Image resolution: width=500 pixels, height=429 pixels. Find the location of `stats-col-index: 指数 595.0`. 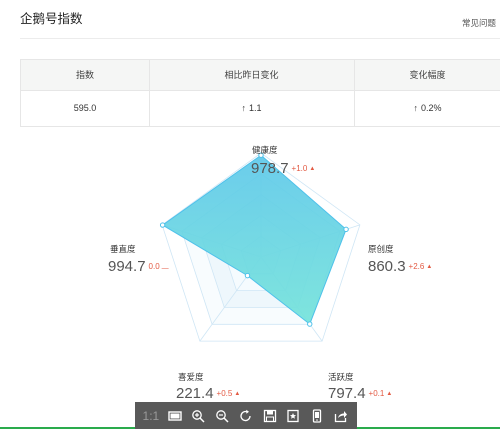

stats-col-index: 指数 595.0 is located at coordinates (85, 93).